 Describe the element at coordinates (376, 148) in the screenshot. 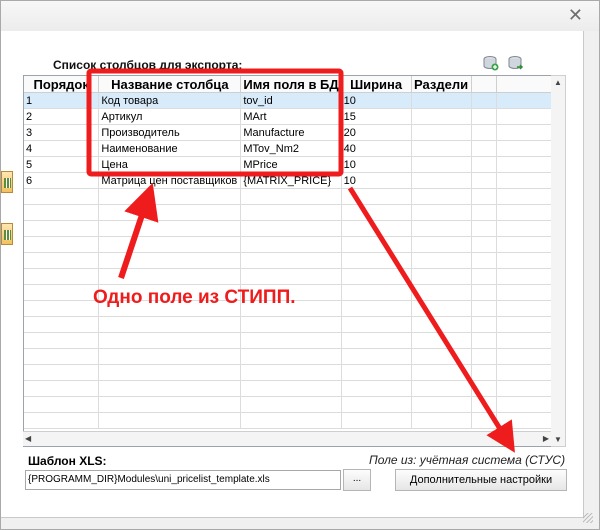

I see `cell-width: 40` at that location.